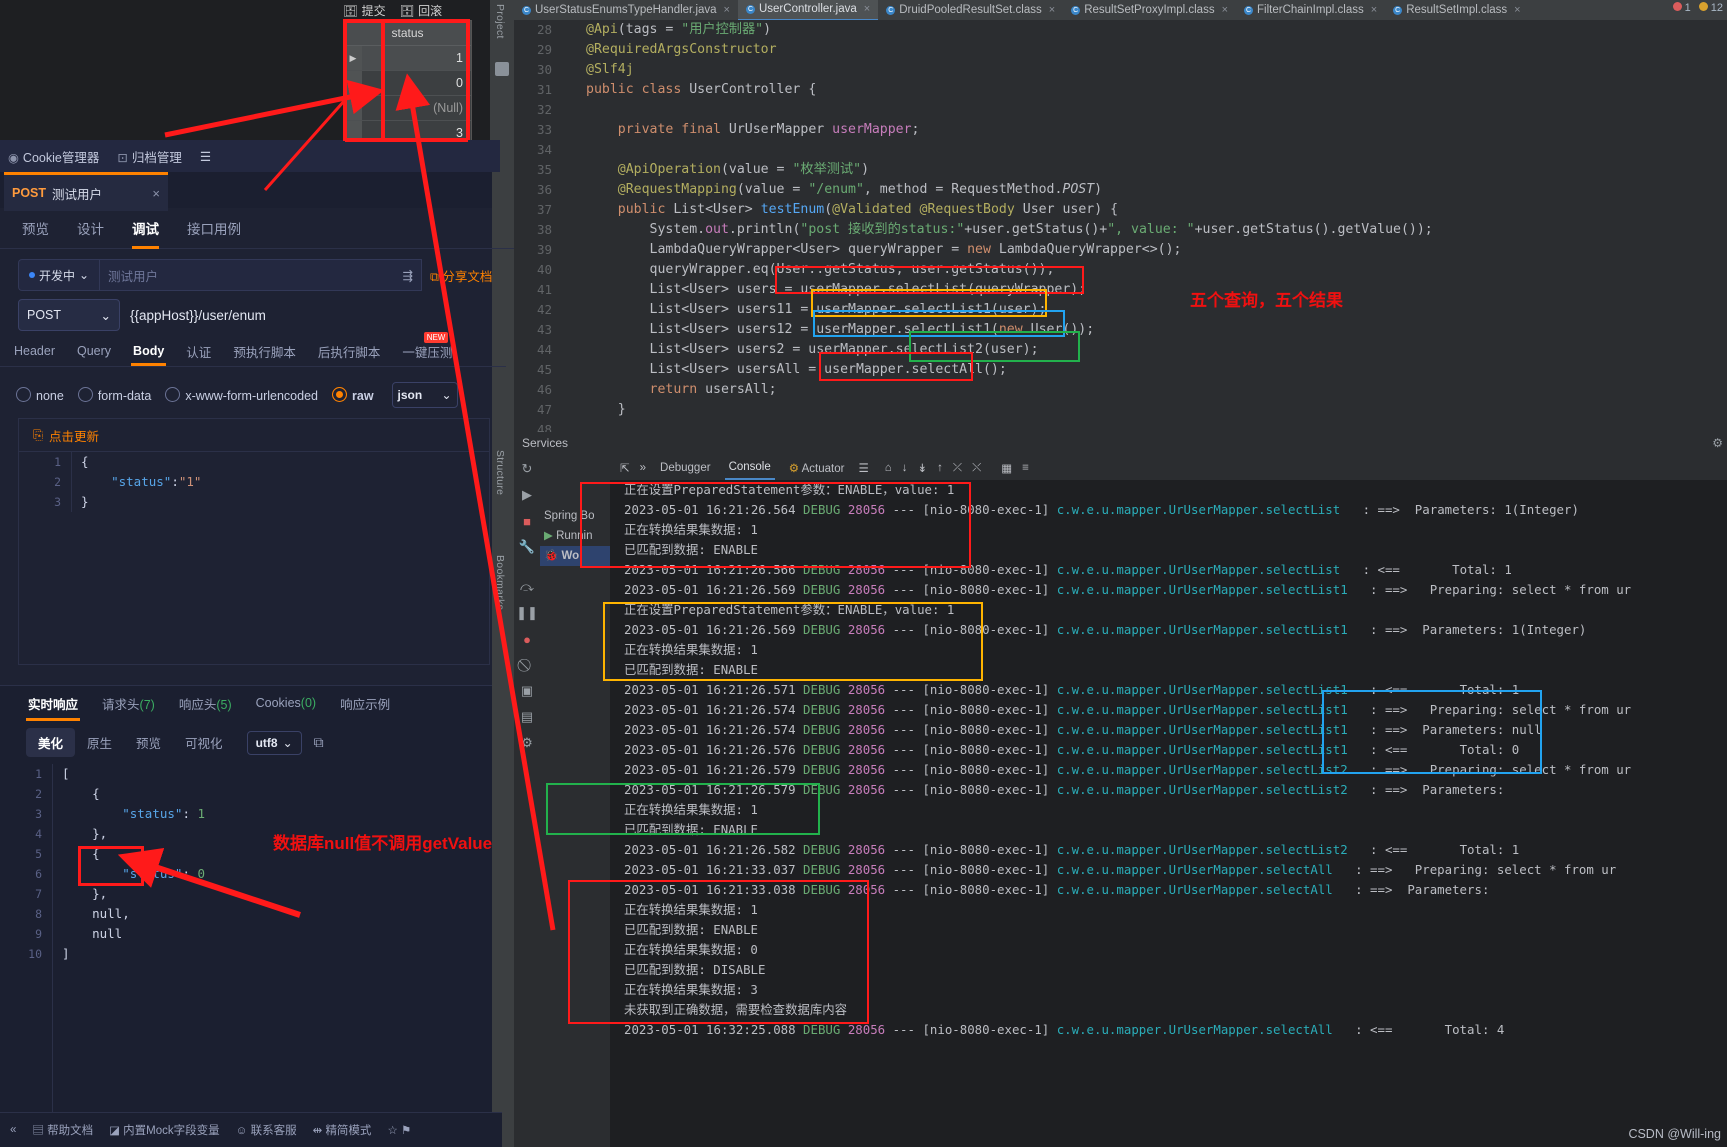 Image resolution: width=1727 pixels, height=1147 pixels. What do you see at coordinates (808, 10) in the screenshot?
I see `editor-tab-active: C UserController.java ×` at bounding box center [808, 10].